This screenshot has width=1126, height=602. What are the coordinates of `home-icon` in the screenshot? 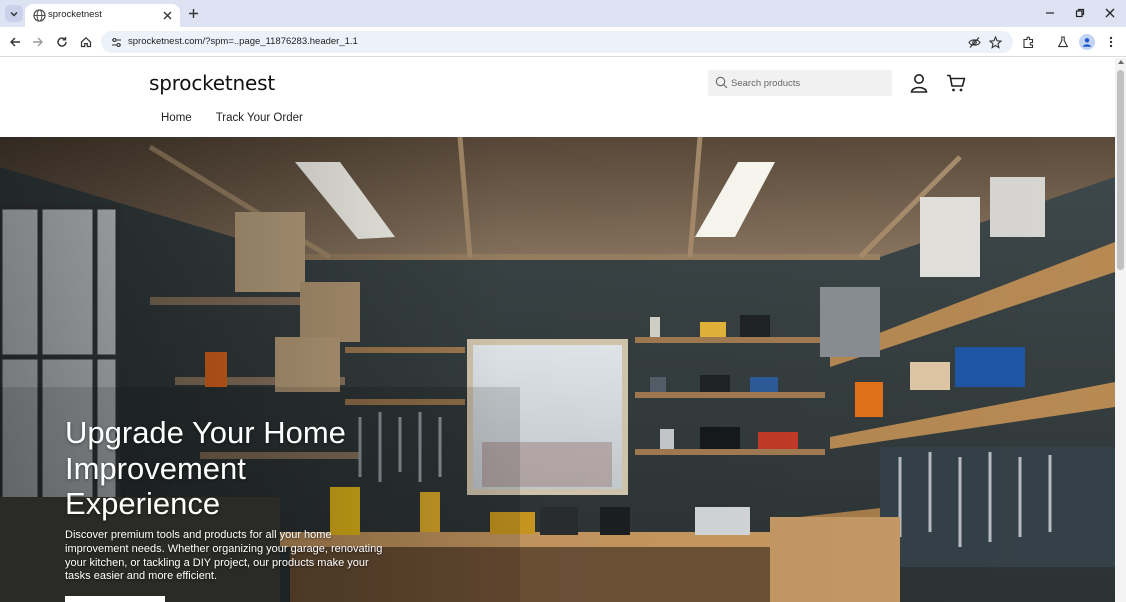 It's located at (86, 42).